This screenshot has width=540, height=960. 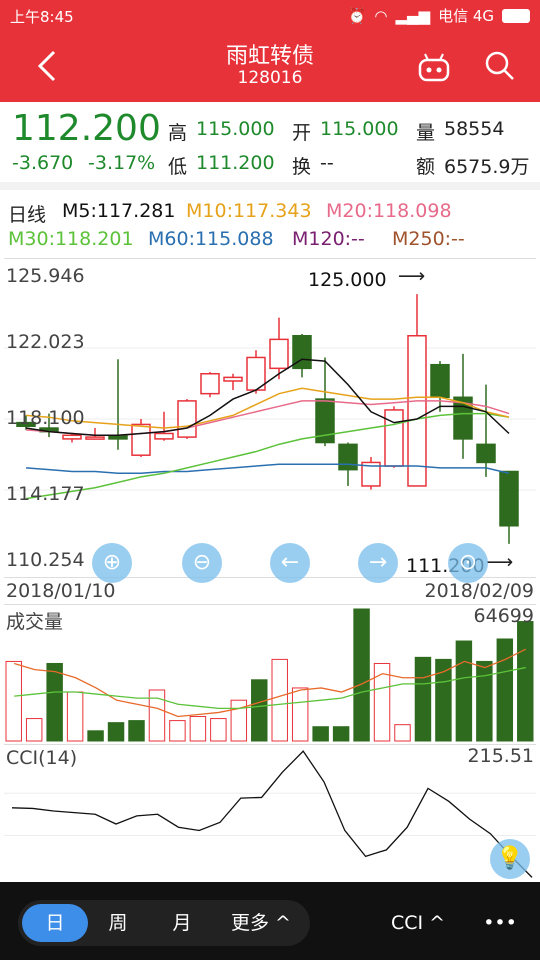 I want to click on tab-day: 日, so click(x=55, y=923).